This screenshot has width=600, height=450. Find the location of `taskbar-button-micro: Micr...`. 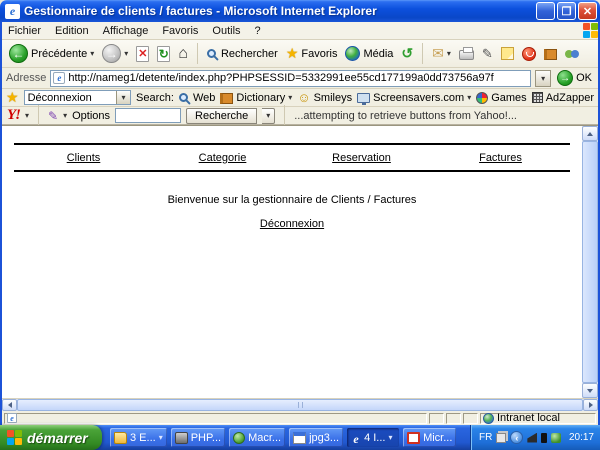

taskbar-button-micro: Micr... is located at coordinates (430, 437).